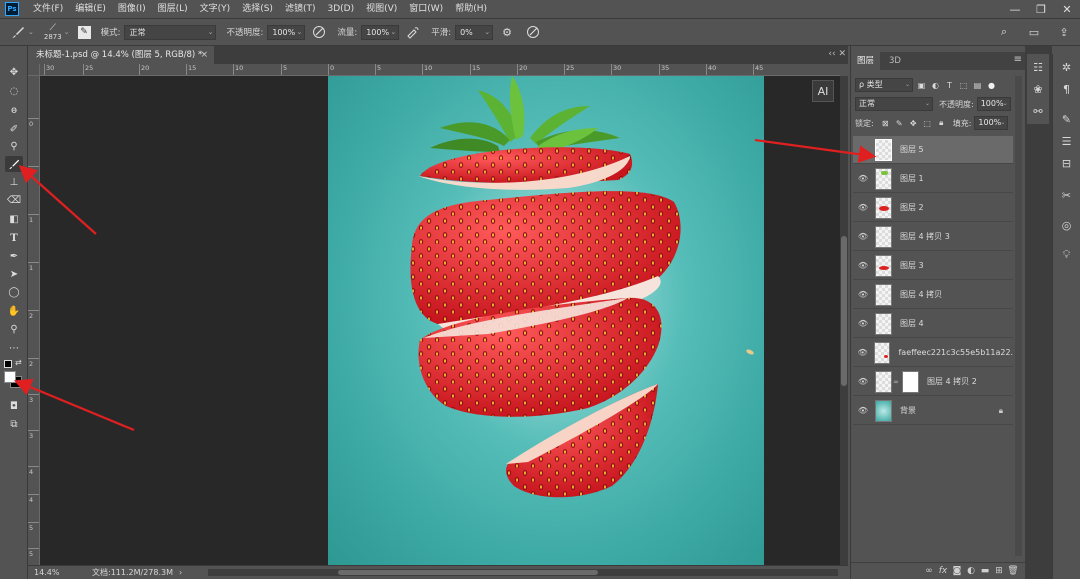 The image size is (1080, 579). Describe the element at coordinates (991, 123) in the screenshot. I see `fill-input: 100% ⌄` at that location.